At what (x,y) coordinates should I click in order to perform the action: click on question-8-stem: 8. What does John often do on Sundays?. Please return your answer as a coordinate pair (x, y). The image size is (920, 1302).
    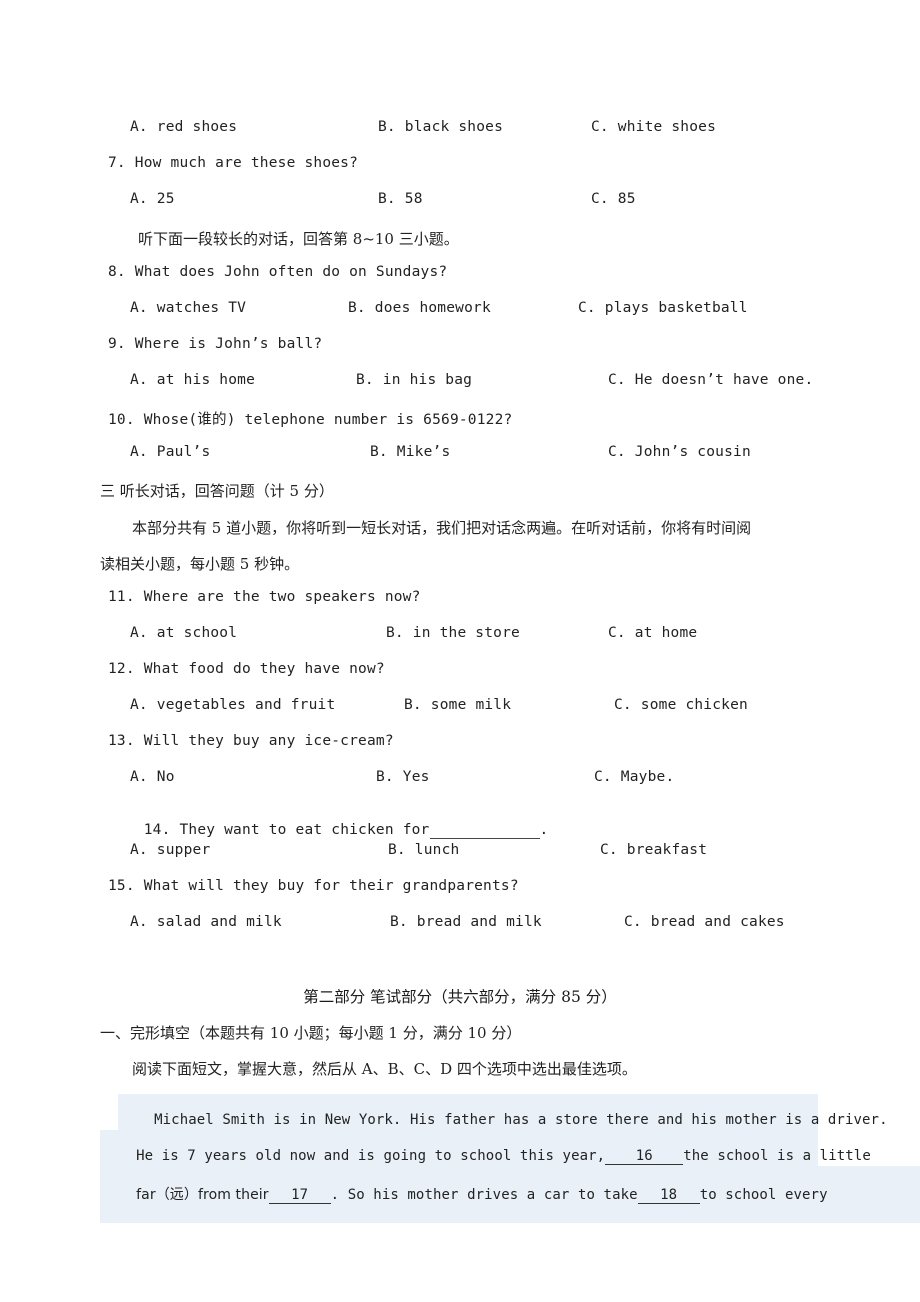
    Looking at the image, I should click on (278, 272).